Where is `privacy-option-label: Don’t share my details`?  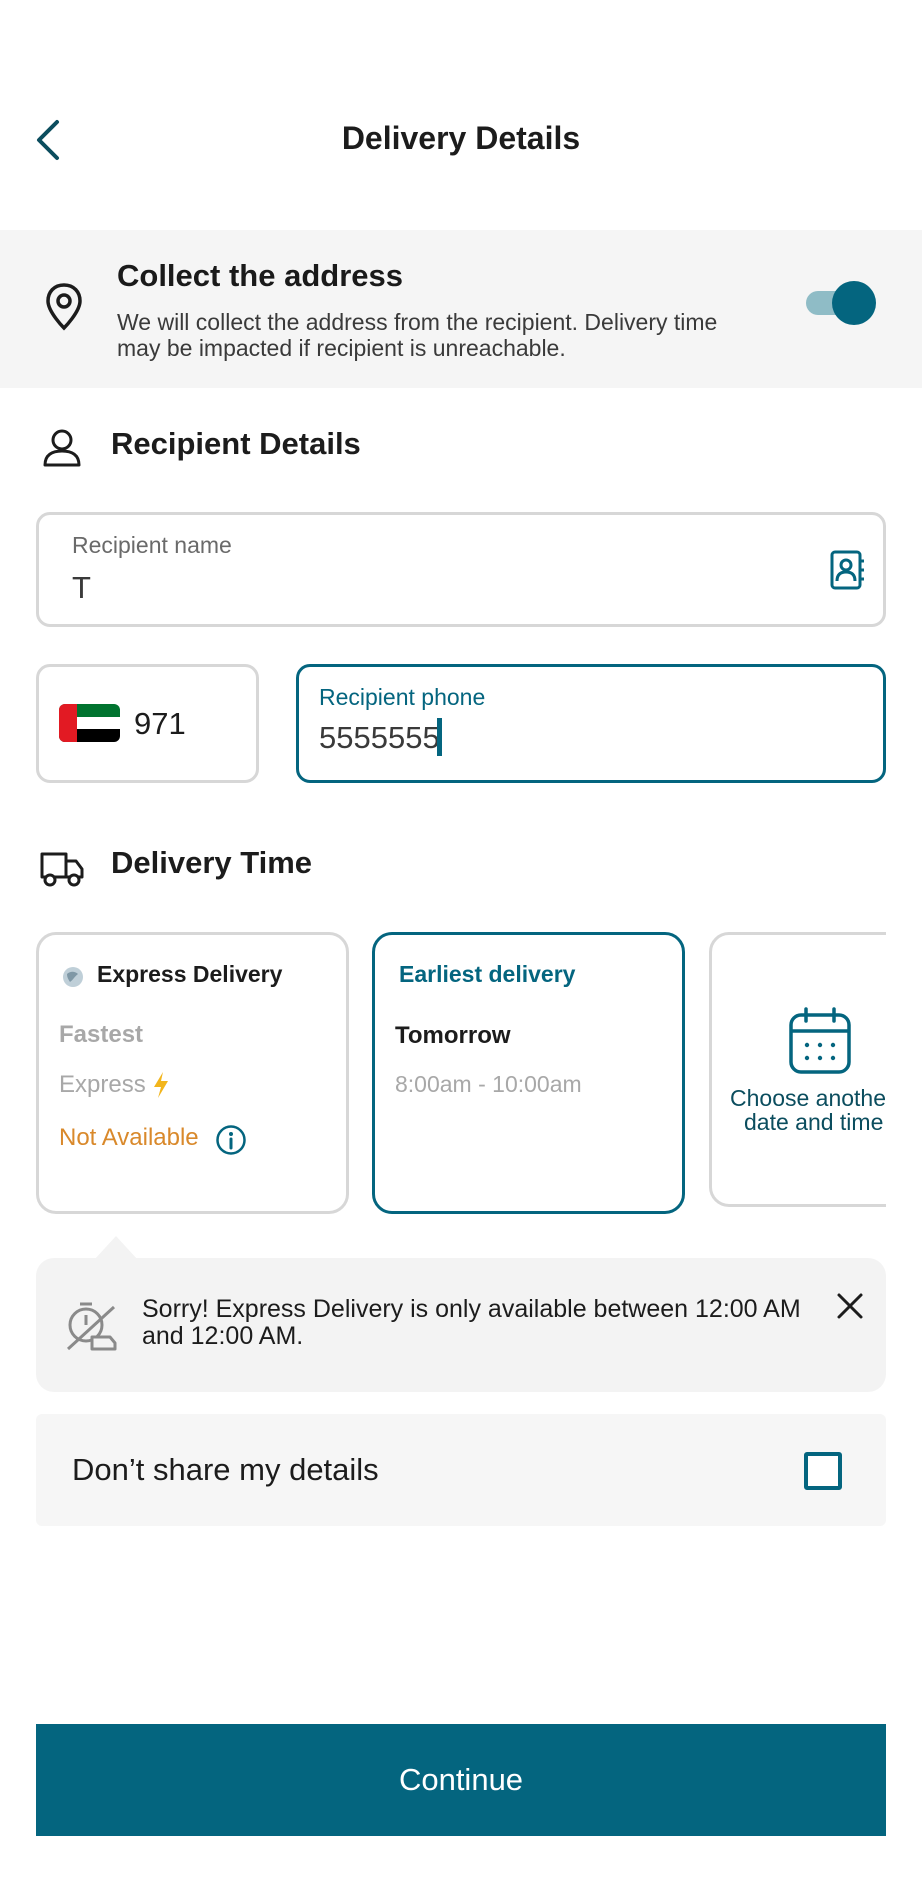 privacy-option-label: Don’t share my details is located at coordinates (225, 1469).